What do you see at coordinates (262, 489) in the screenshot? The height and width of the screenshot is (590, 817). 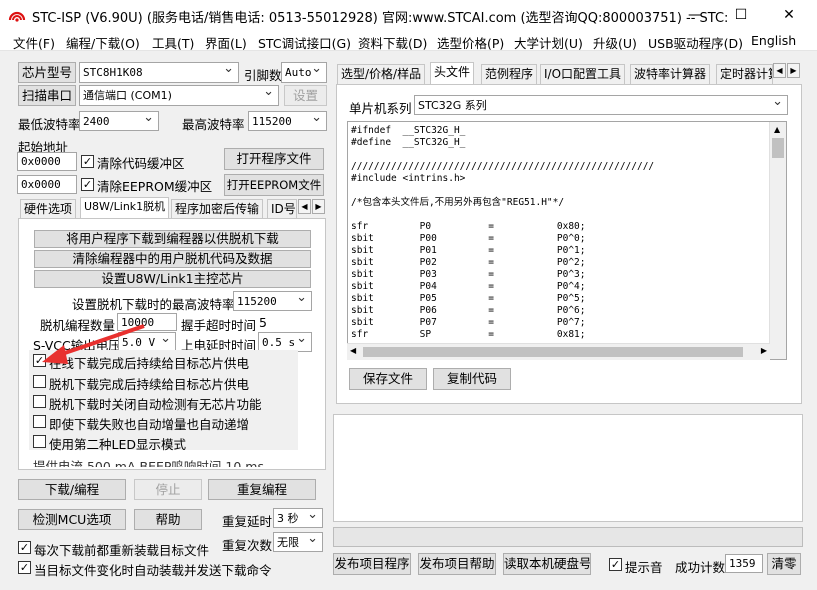 I see `repeat-program-button: 重复编程` at bounding box center [262, 489].